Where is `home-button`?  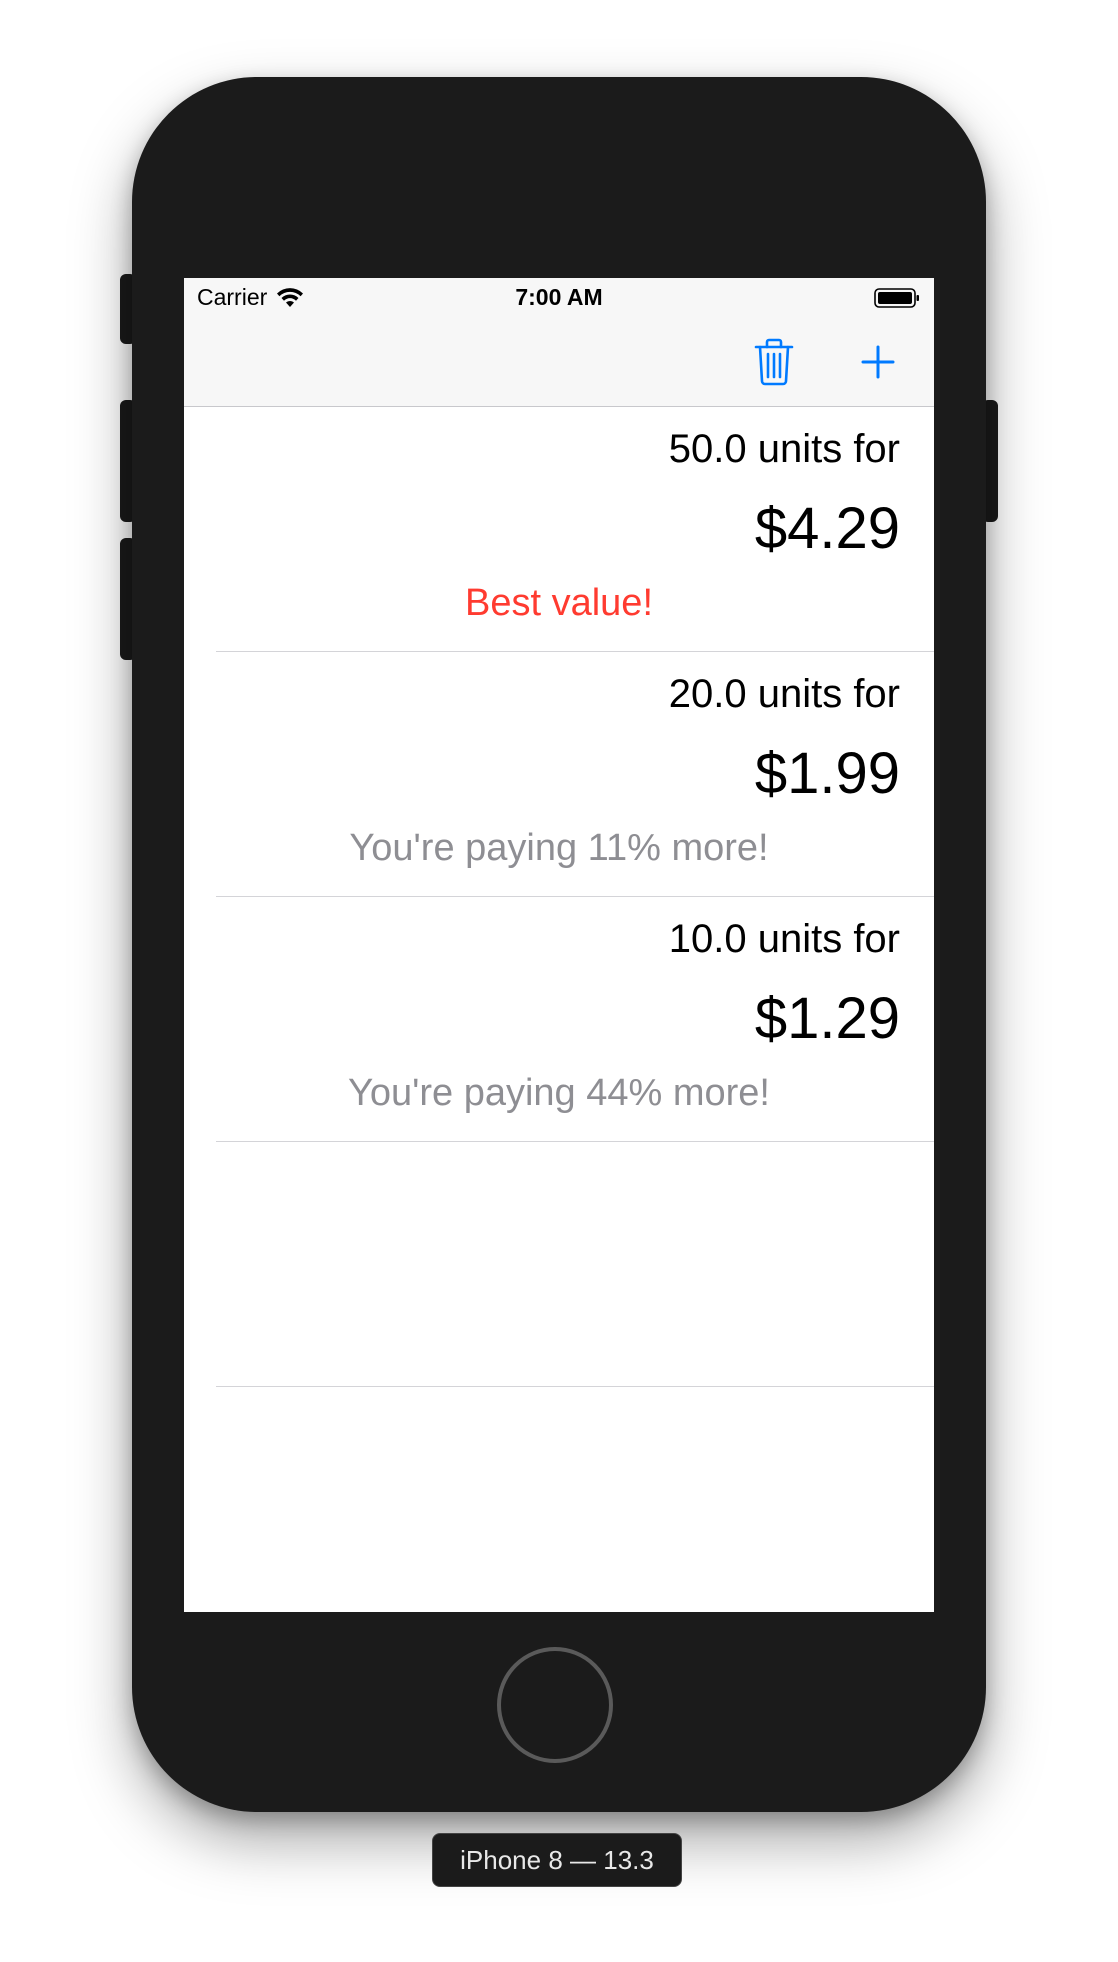
home-button is located at coordinates (555, 1705).